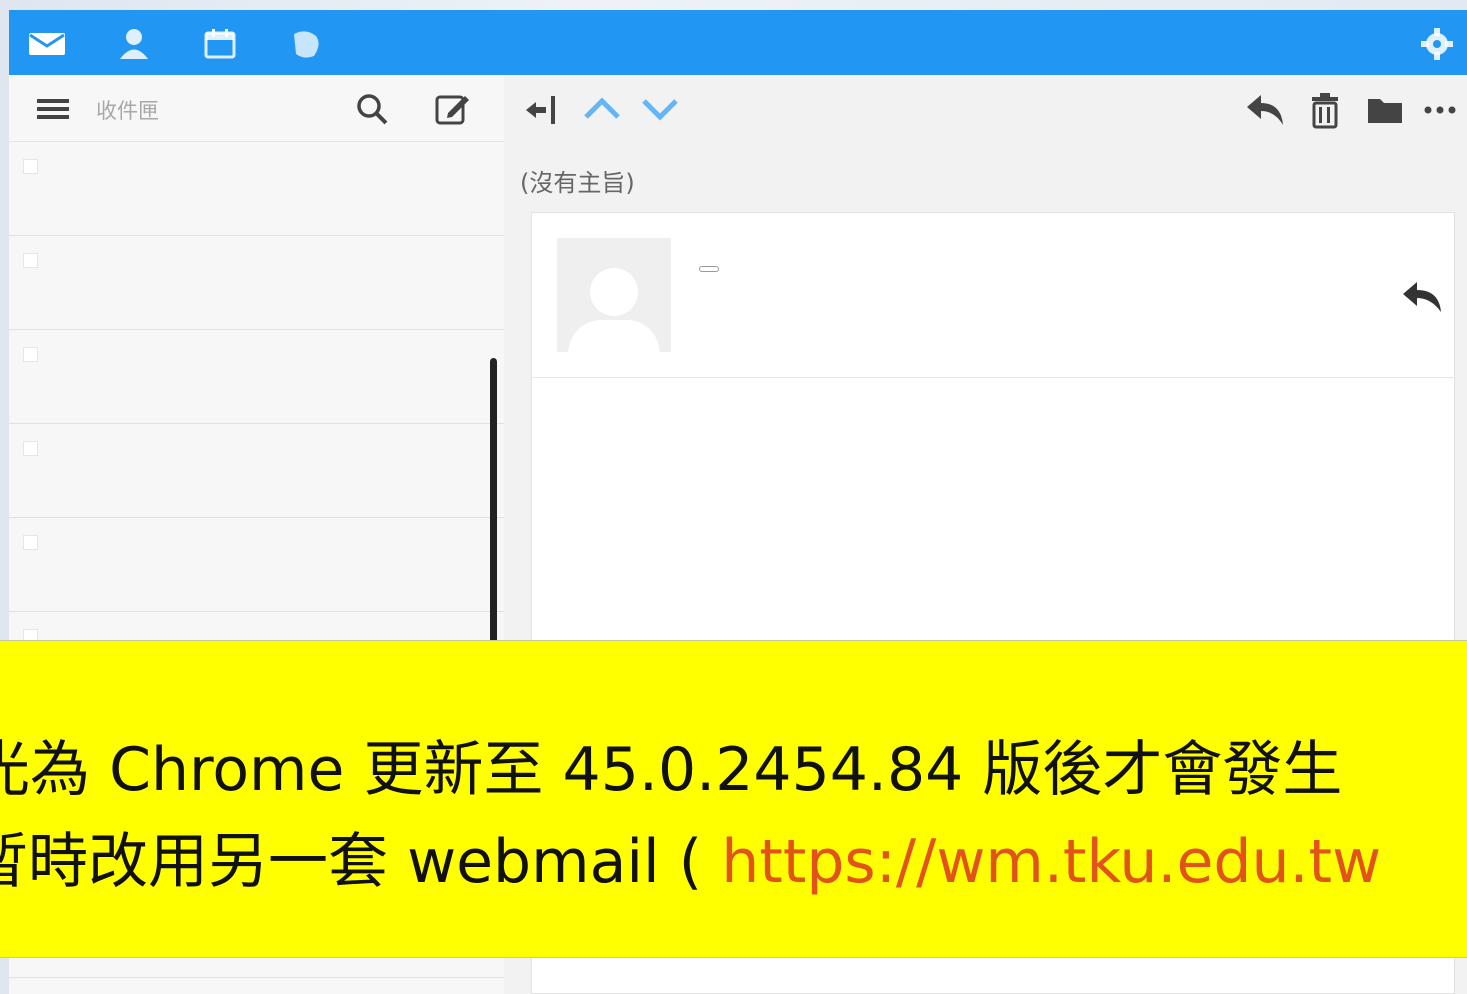 The width and height of the screenshot is (1467, 994). What do you see at coordinates (614, 310) in the screenshot?
I see `person-placeholder-icon` at bounding box center [614, 310].